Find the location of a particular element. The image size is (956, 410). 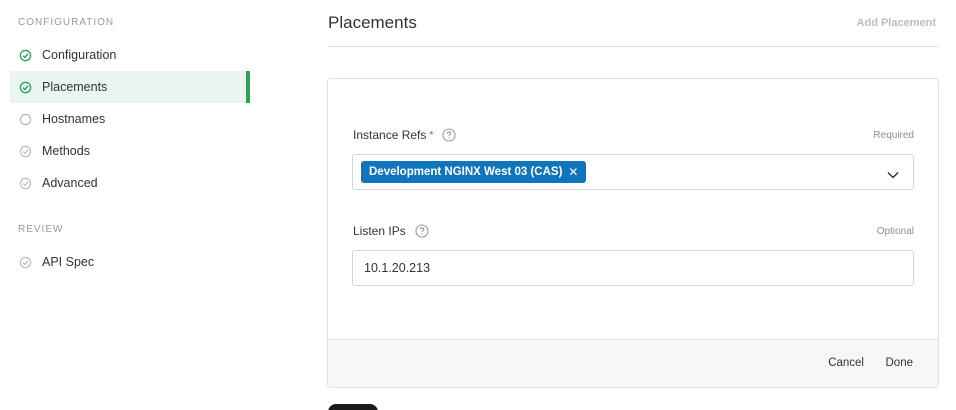

instance-refs-select: Development NGINX West 03 (CAS) ✕ is located at coordinates (633, 172).